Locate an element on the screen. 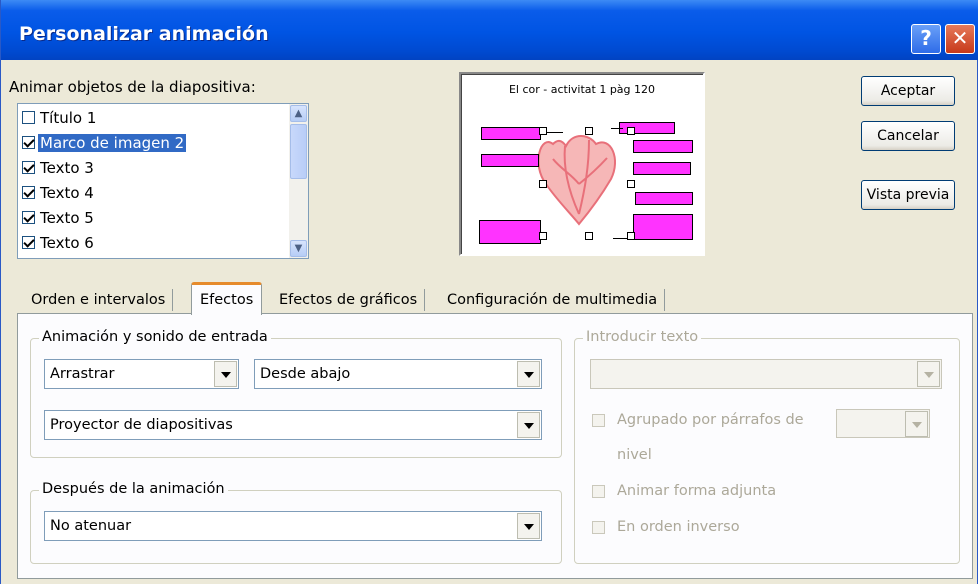 This screenshot has width=978, height=584. object-list-item: Marco de imagen 2 is located at coordinates (153, 142).